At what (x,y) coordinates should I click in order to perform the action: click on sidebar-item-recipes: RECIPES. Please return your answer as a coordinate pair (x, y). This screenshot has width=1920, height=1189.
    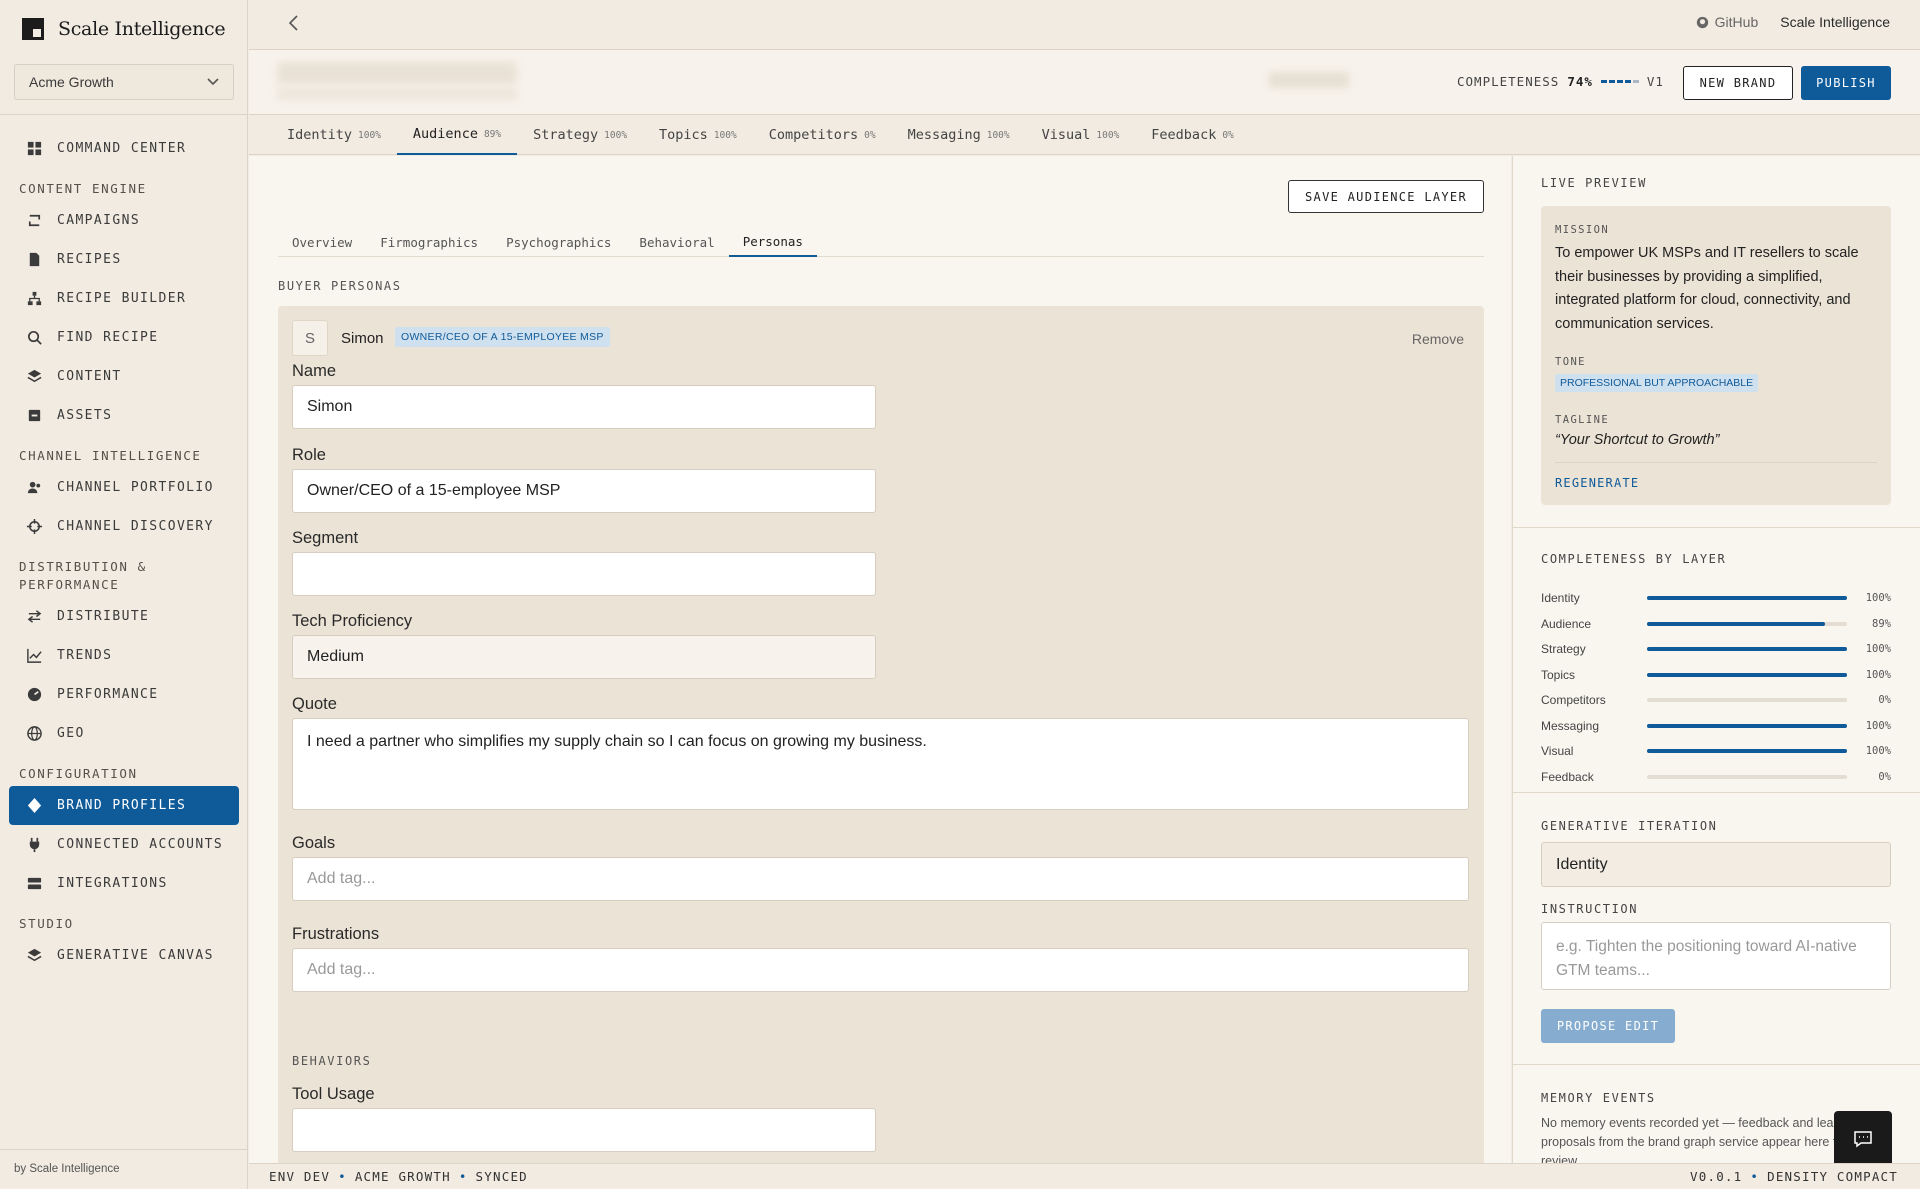
    Looking at the image, I should click on (124, 259).